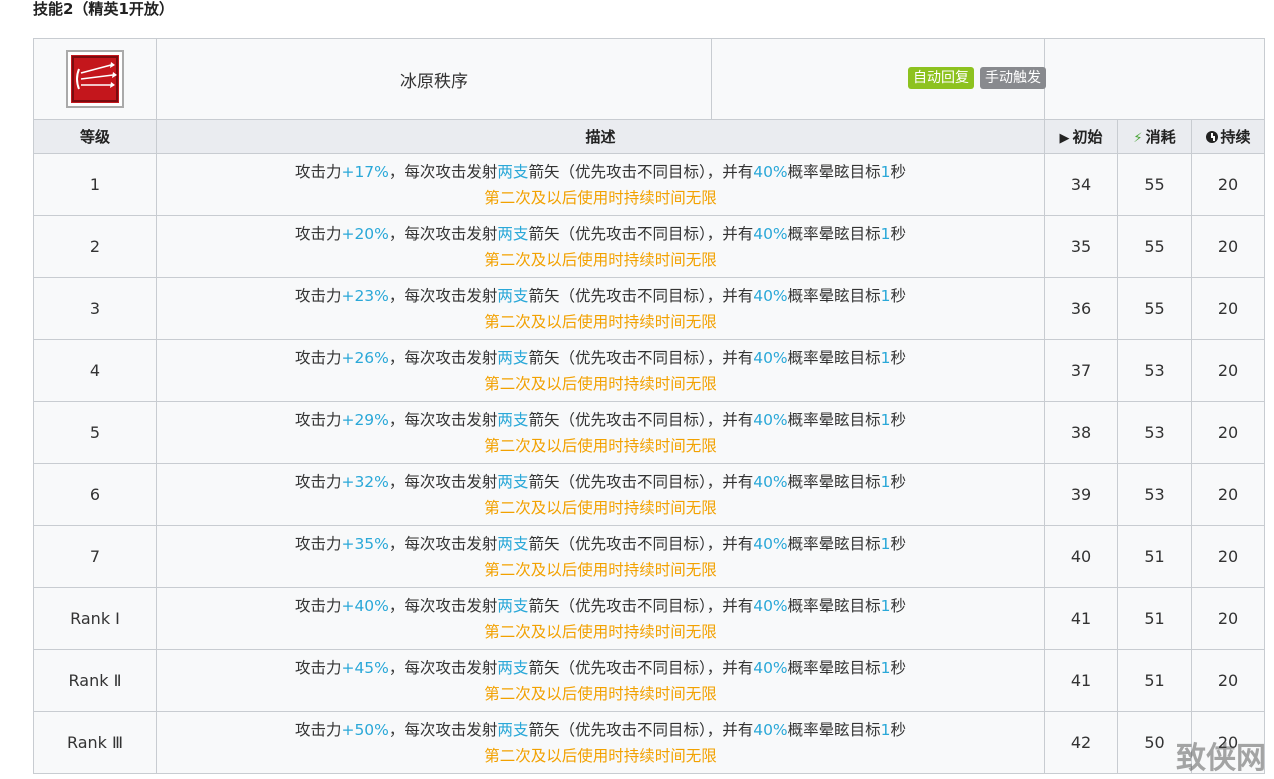 This screenshot has height=779, width=1274. I want to click on row-level: 6, so click(95, 494).